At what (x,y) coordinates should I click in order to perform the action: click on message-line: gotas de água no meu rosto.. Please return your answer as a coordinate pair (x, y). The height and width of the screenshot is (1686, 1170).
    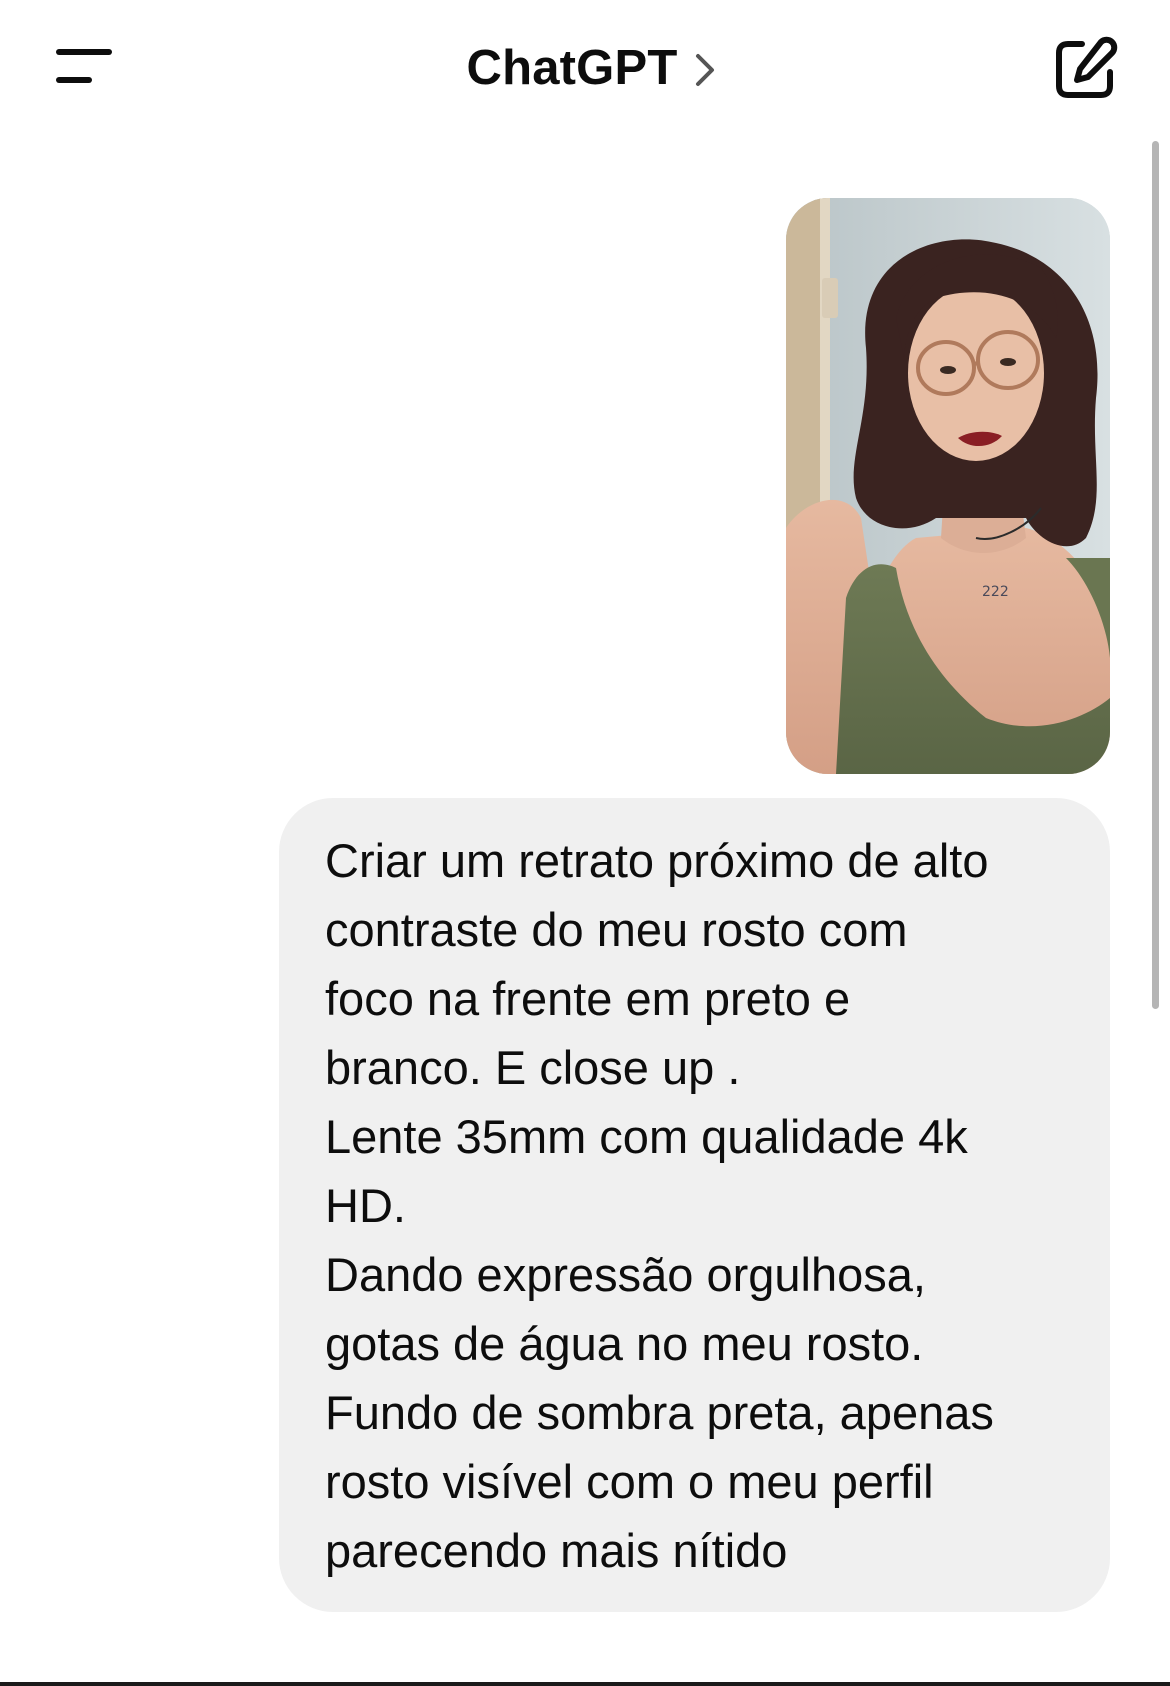
    Looking at the image, I should click on (624, 1343).